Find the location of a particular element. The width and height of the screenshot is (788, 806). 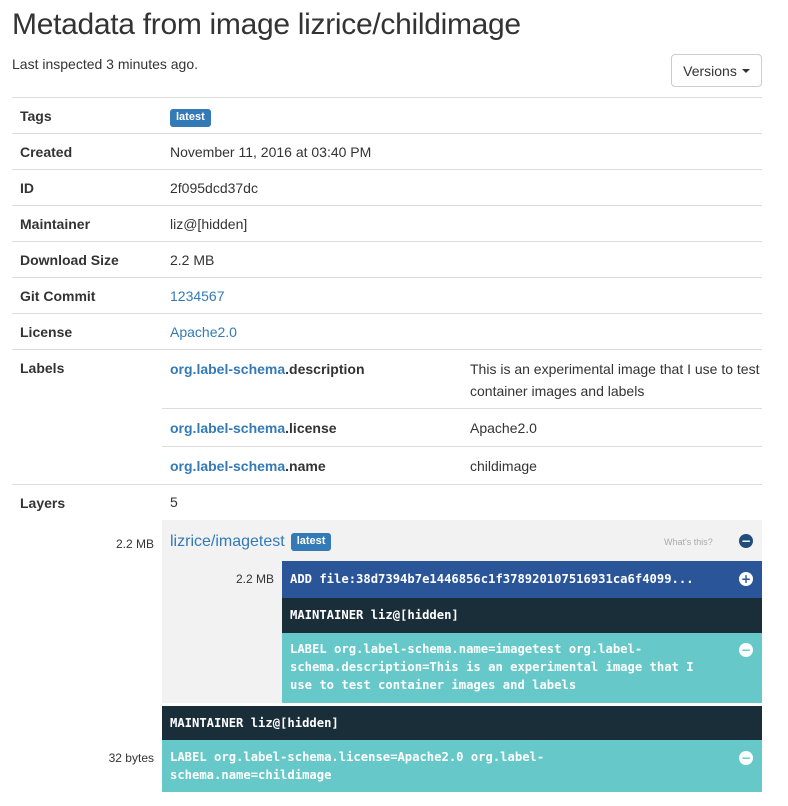

label-key: org.label-schema.license is located at coordinates (253, 428).